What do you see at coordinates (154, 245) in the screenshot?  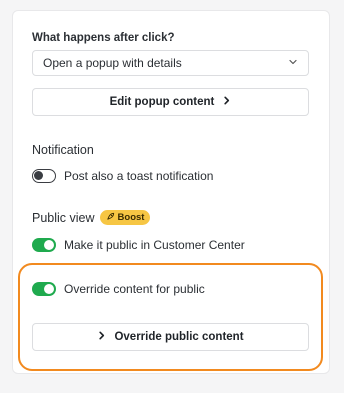 I see `public-toggle-label: Make it public in Customer Center` at bounding box center [154, 245].